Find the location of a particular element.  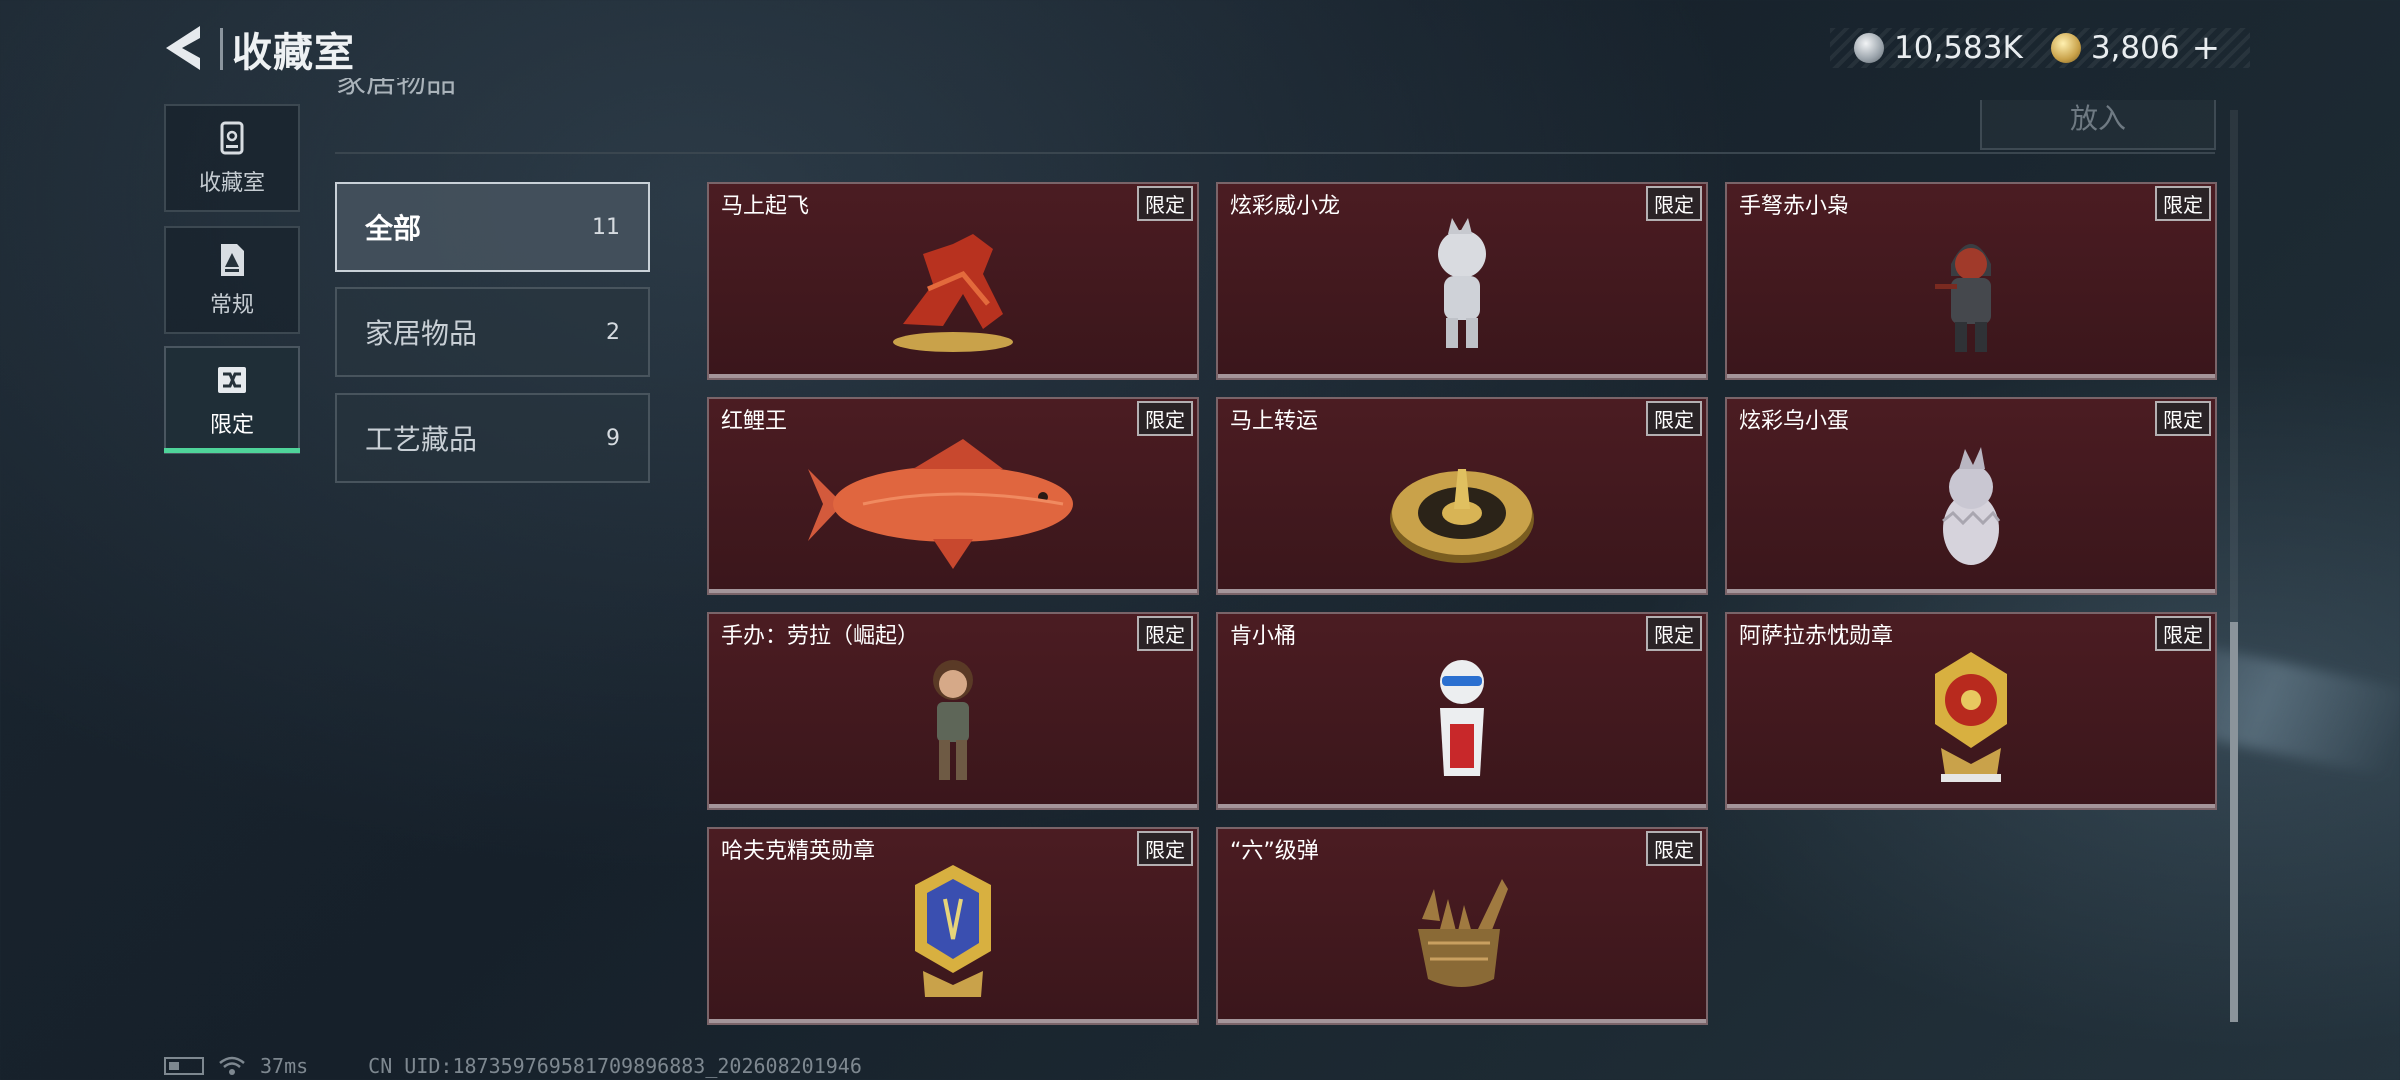

item-card: 阿萨拉赤忱勋章 限定 is located at coordinates (1971, 711).